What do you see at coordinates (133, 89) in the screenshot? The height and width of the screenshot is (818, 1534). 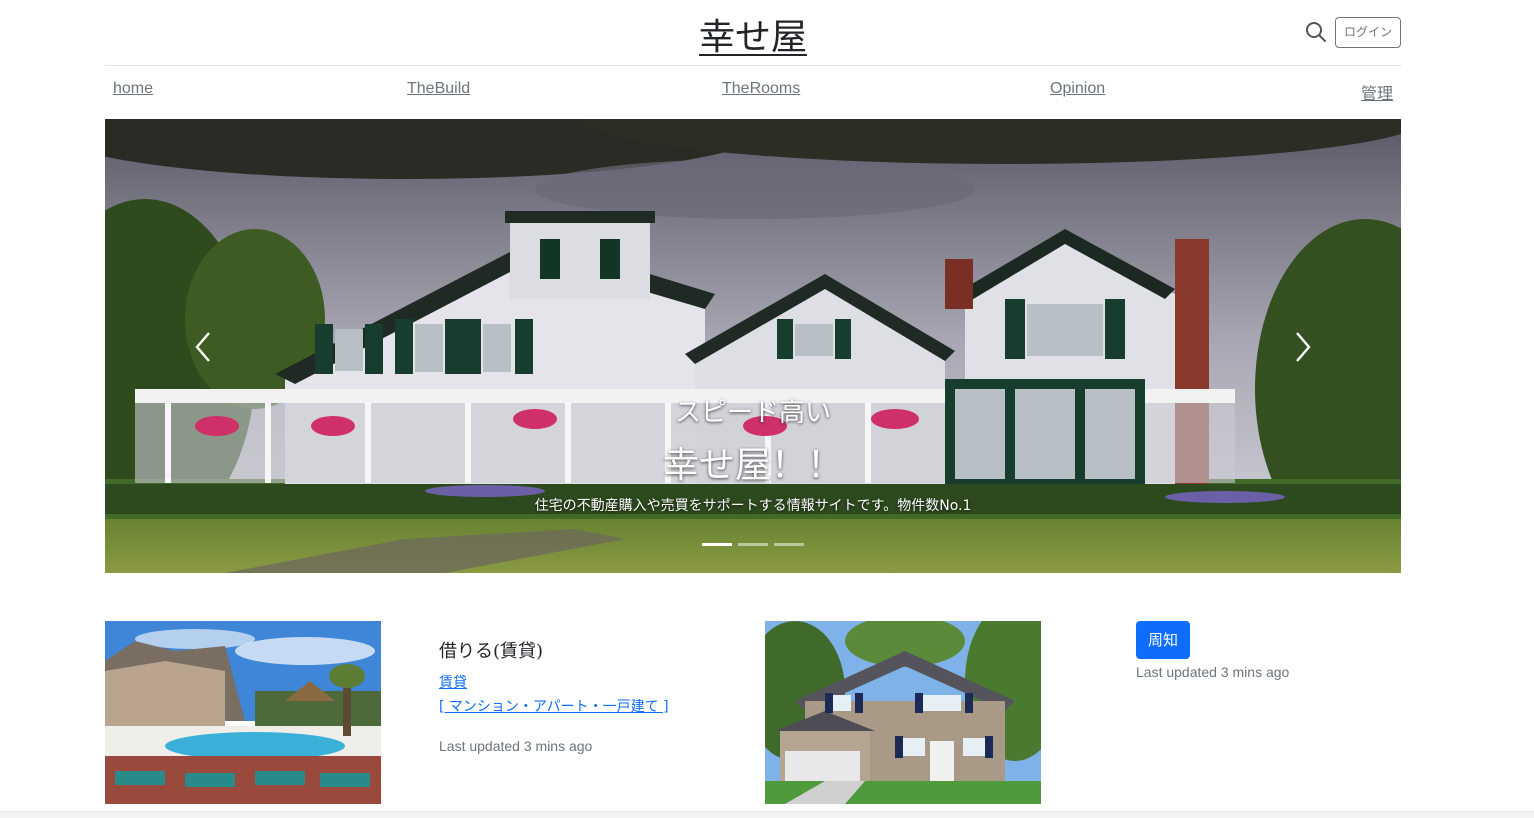 I see `nav-item-home: home` at bounding box center [133, 89].